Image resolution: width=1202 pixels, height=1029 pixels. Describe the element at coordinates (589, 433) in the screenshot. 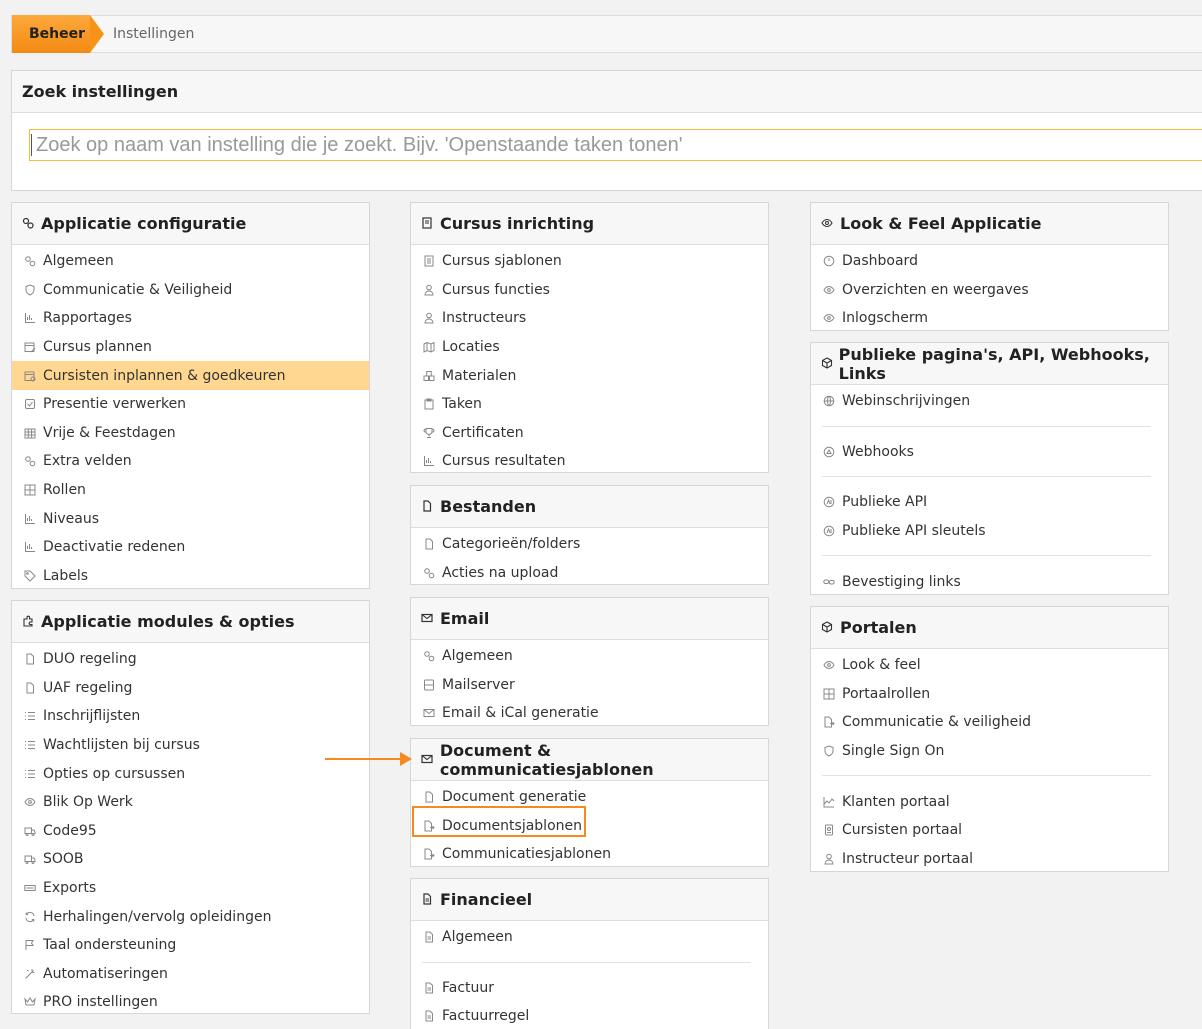

I see `menu-item-certificaten: Certificaten` at that location.